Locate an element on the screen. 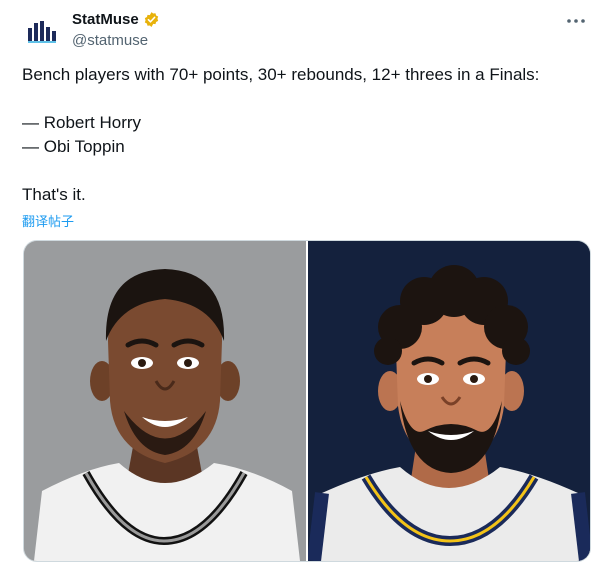  statmuse-logo-icon is located at coordinates (42, 32).